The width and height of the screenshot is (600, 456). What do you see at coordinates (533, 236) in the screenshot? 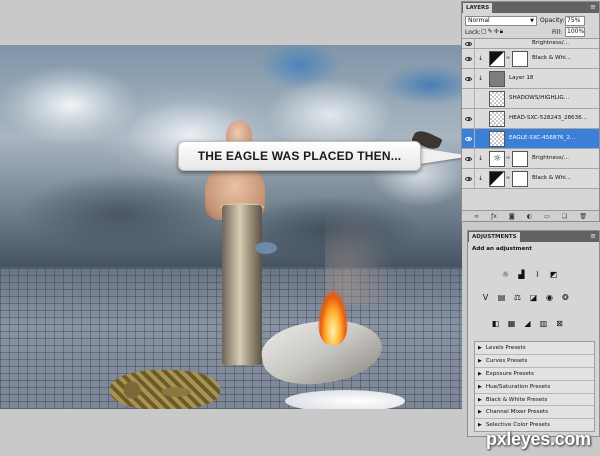
I see `adjustments-tabbar: ADJUSTMENTS ≡` at bounding box center [533, 236].